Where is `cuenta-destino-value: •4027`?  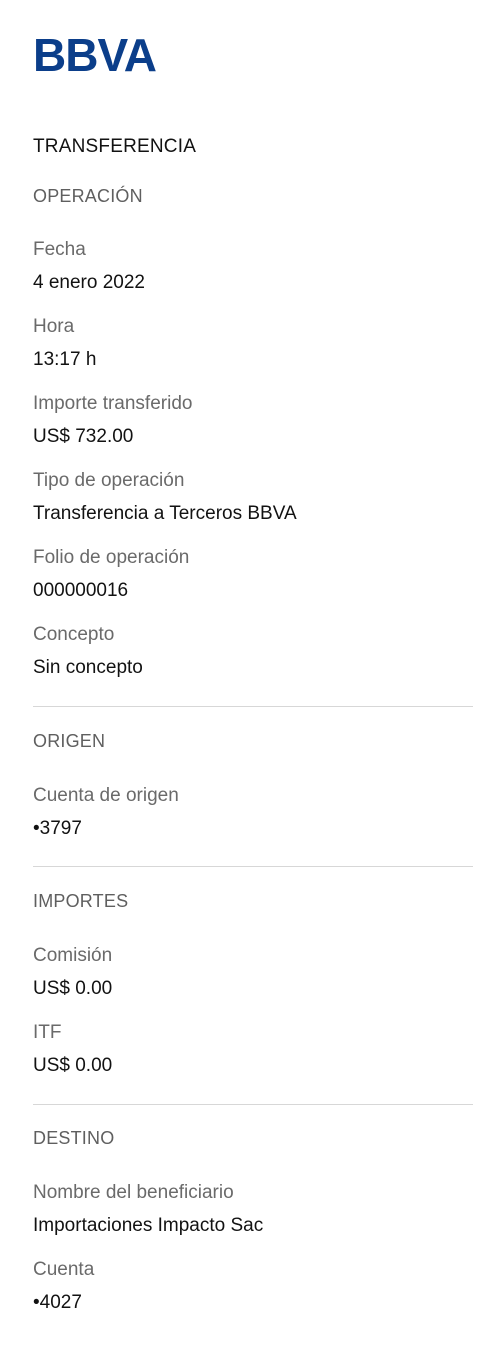
cuenta-destino-value: •4027 is located at coordinates (57, 1302).